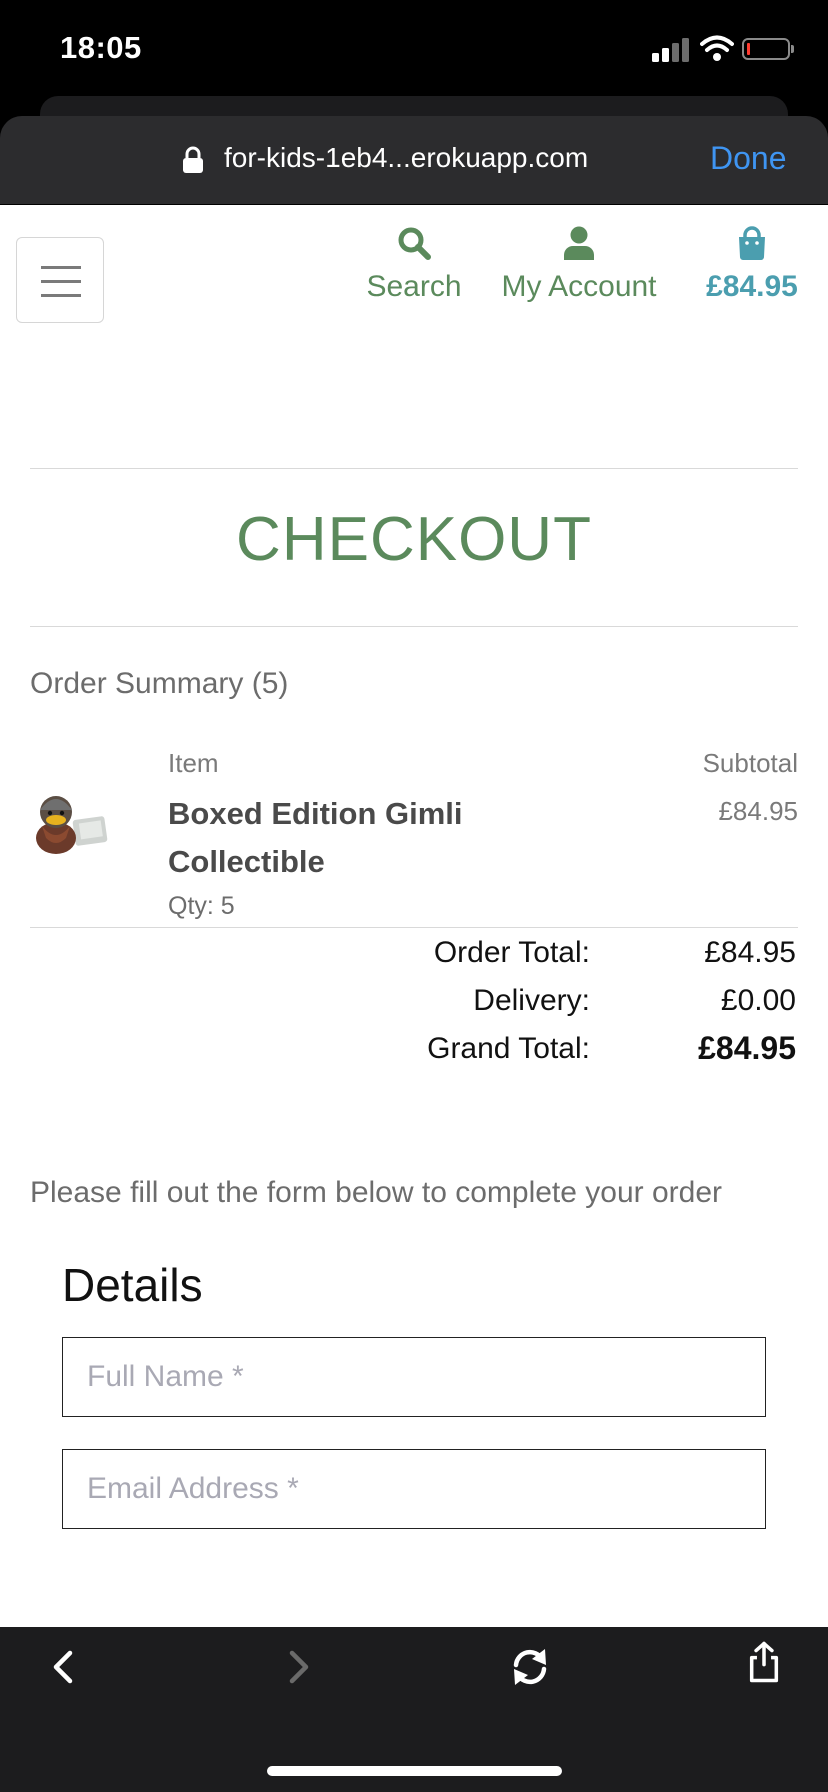 The image size is (828, 1792). I want to click on grand-total-value: £84.95, so click(747, 1048).